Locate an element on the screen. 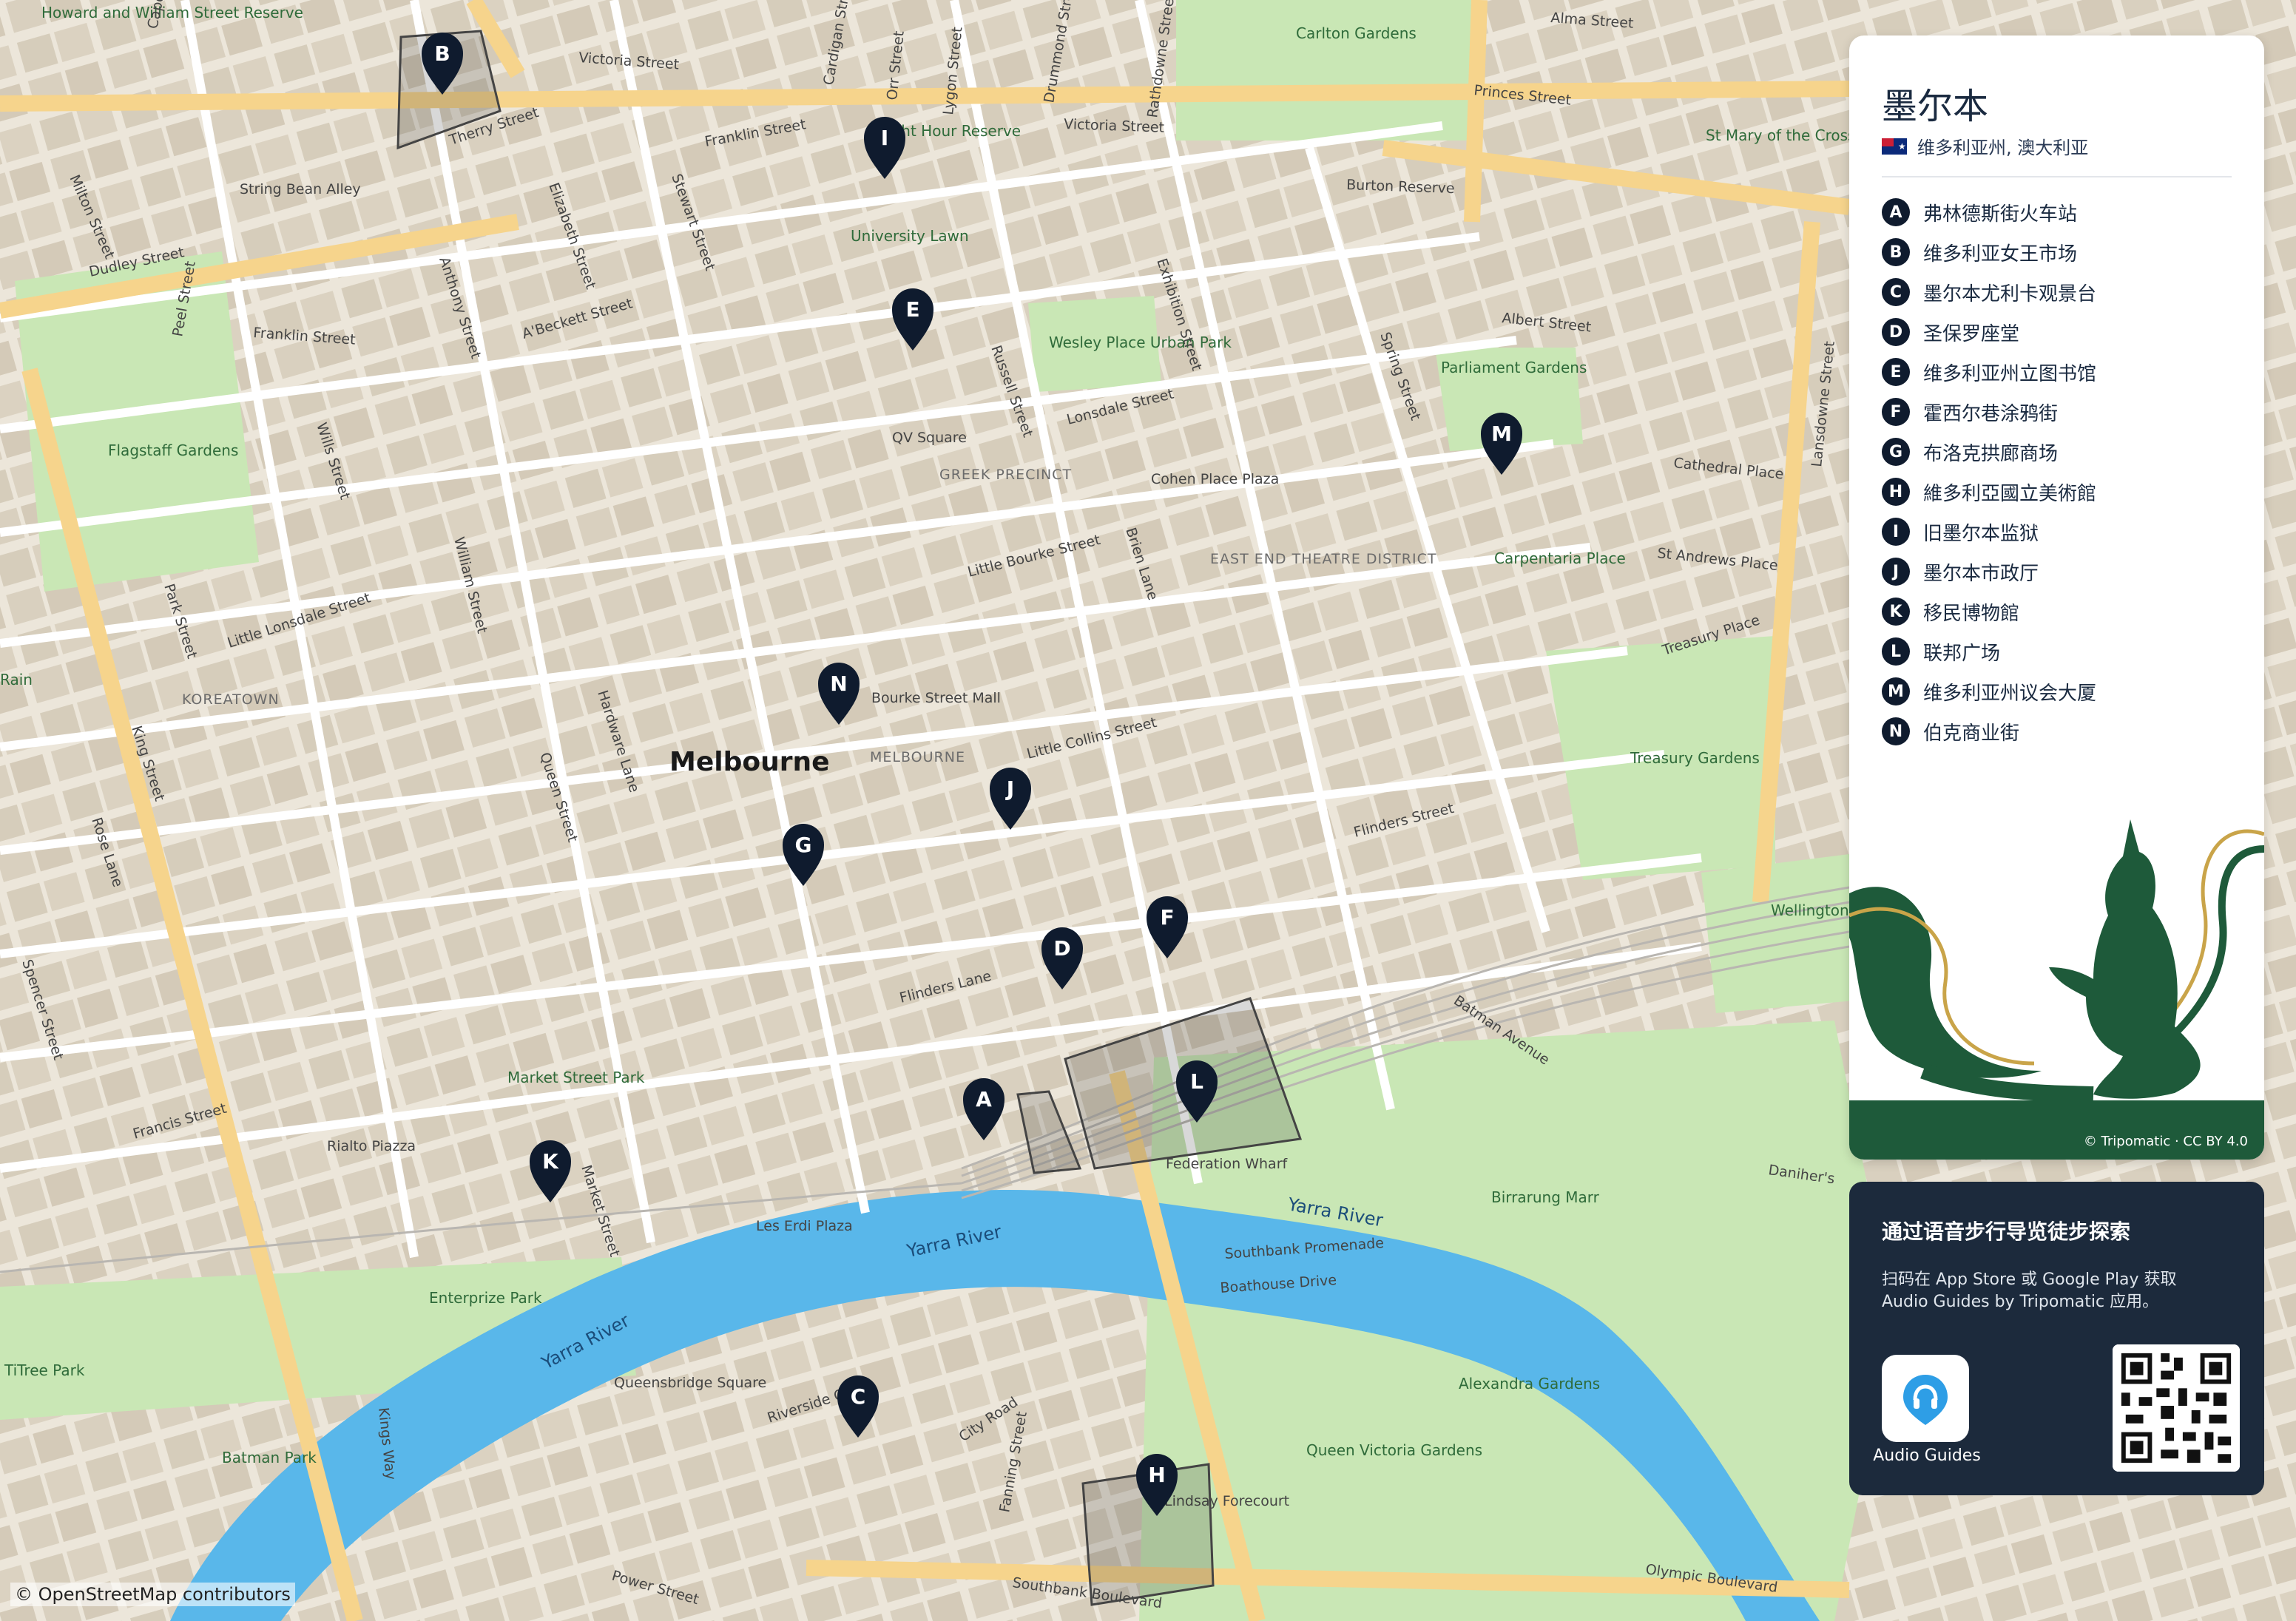 This screenshot has width=2296, height=1621. legend-item: G 布洛克拱廊商场 is located at coordinates (1989, 452).